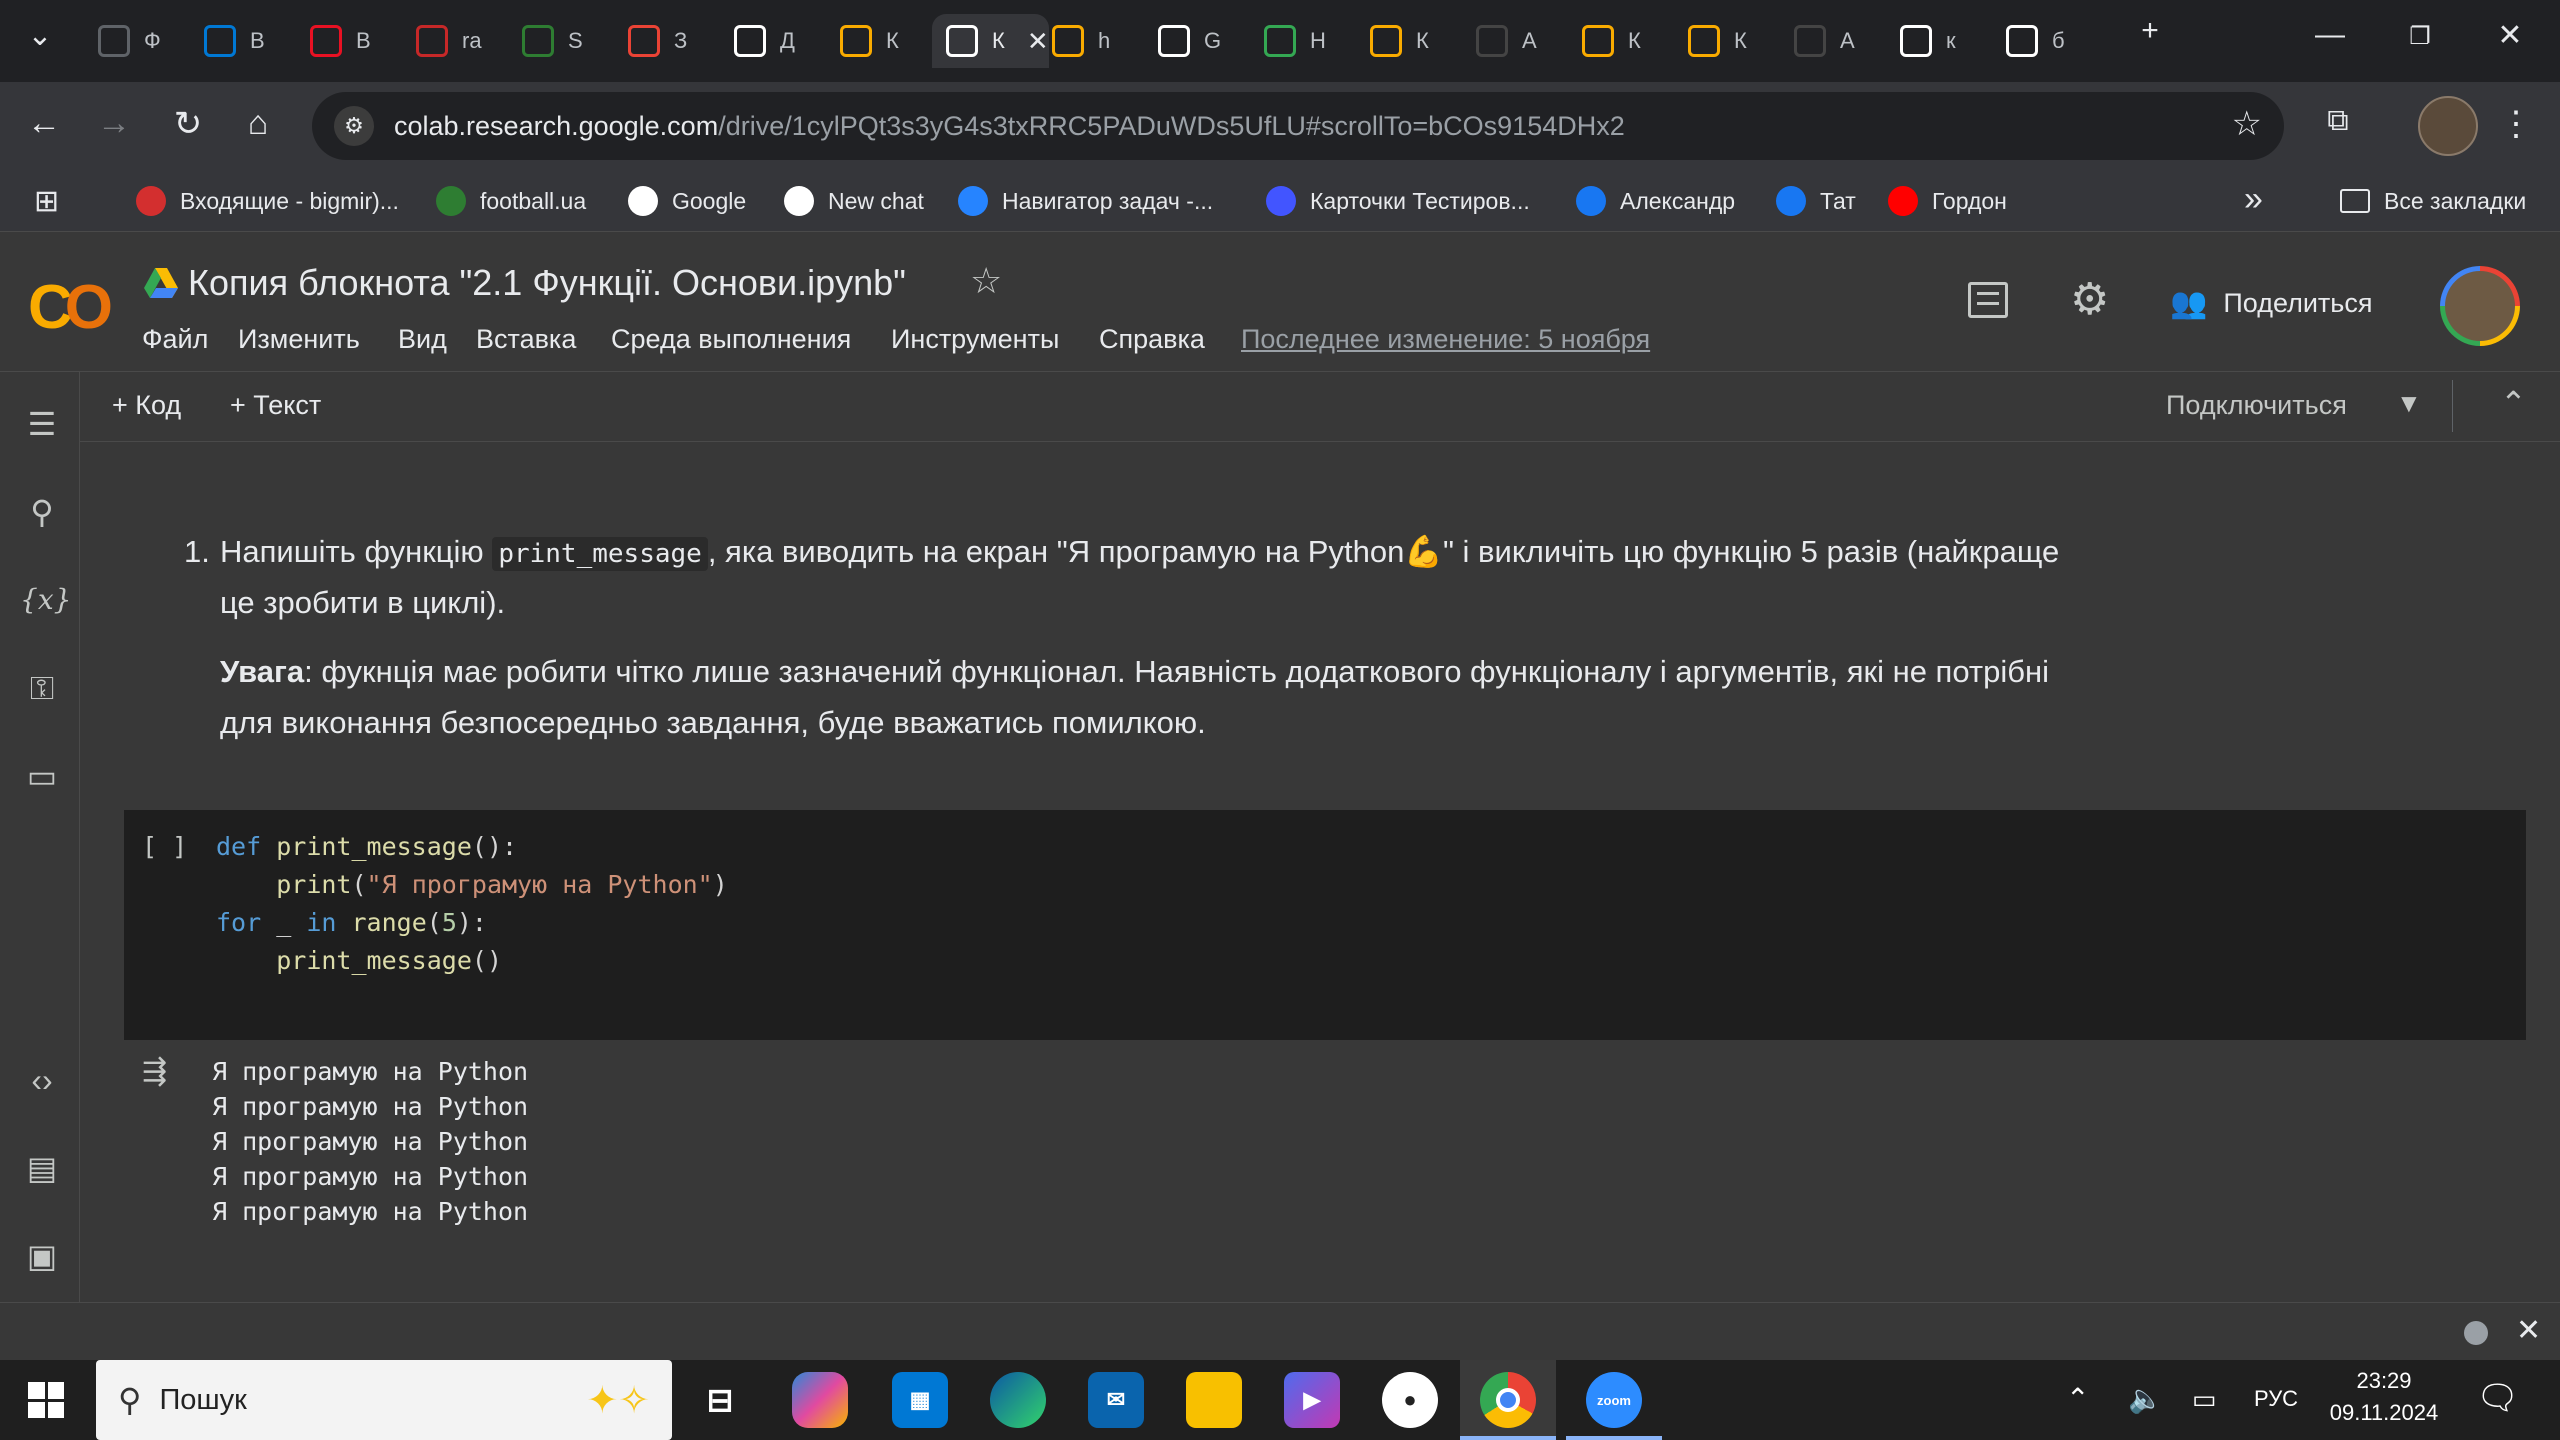  I want to click on add-code-button: + Код, so click(146, 405).